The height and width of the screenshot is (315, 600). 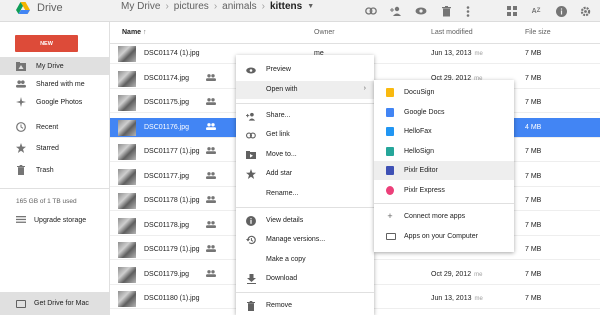 What do you see at coordinates (390, 190) in the screenshot?
I see `pixlr-express-icon` at bounding box center [390, 190].